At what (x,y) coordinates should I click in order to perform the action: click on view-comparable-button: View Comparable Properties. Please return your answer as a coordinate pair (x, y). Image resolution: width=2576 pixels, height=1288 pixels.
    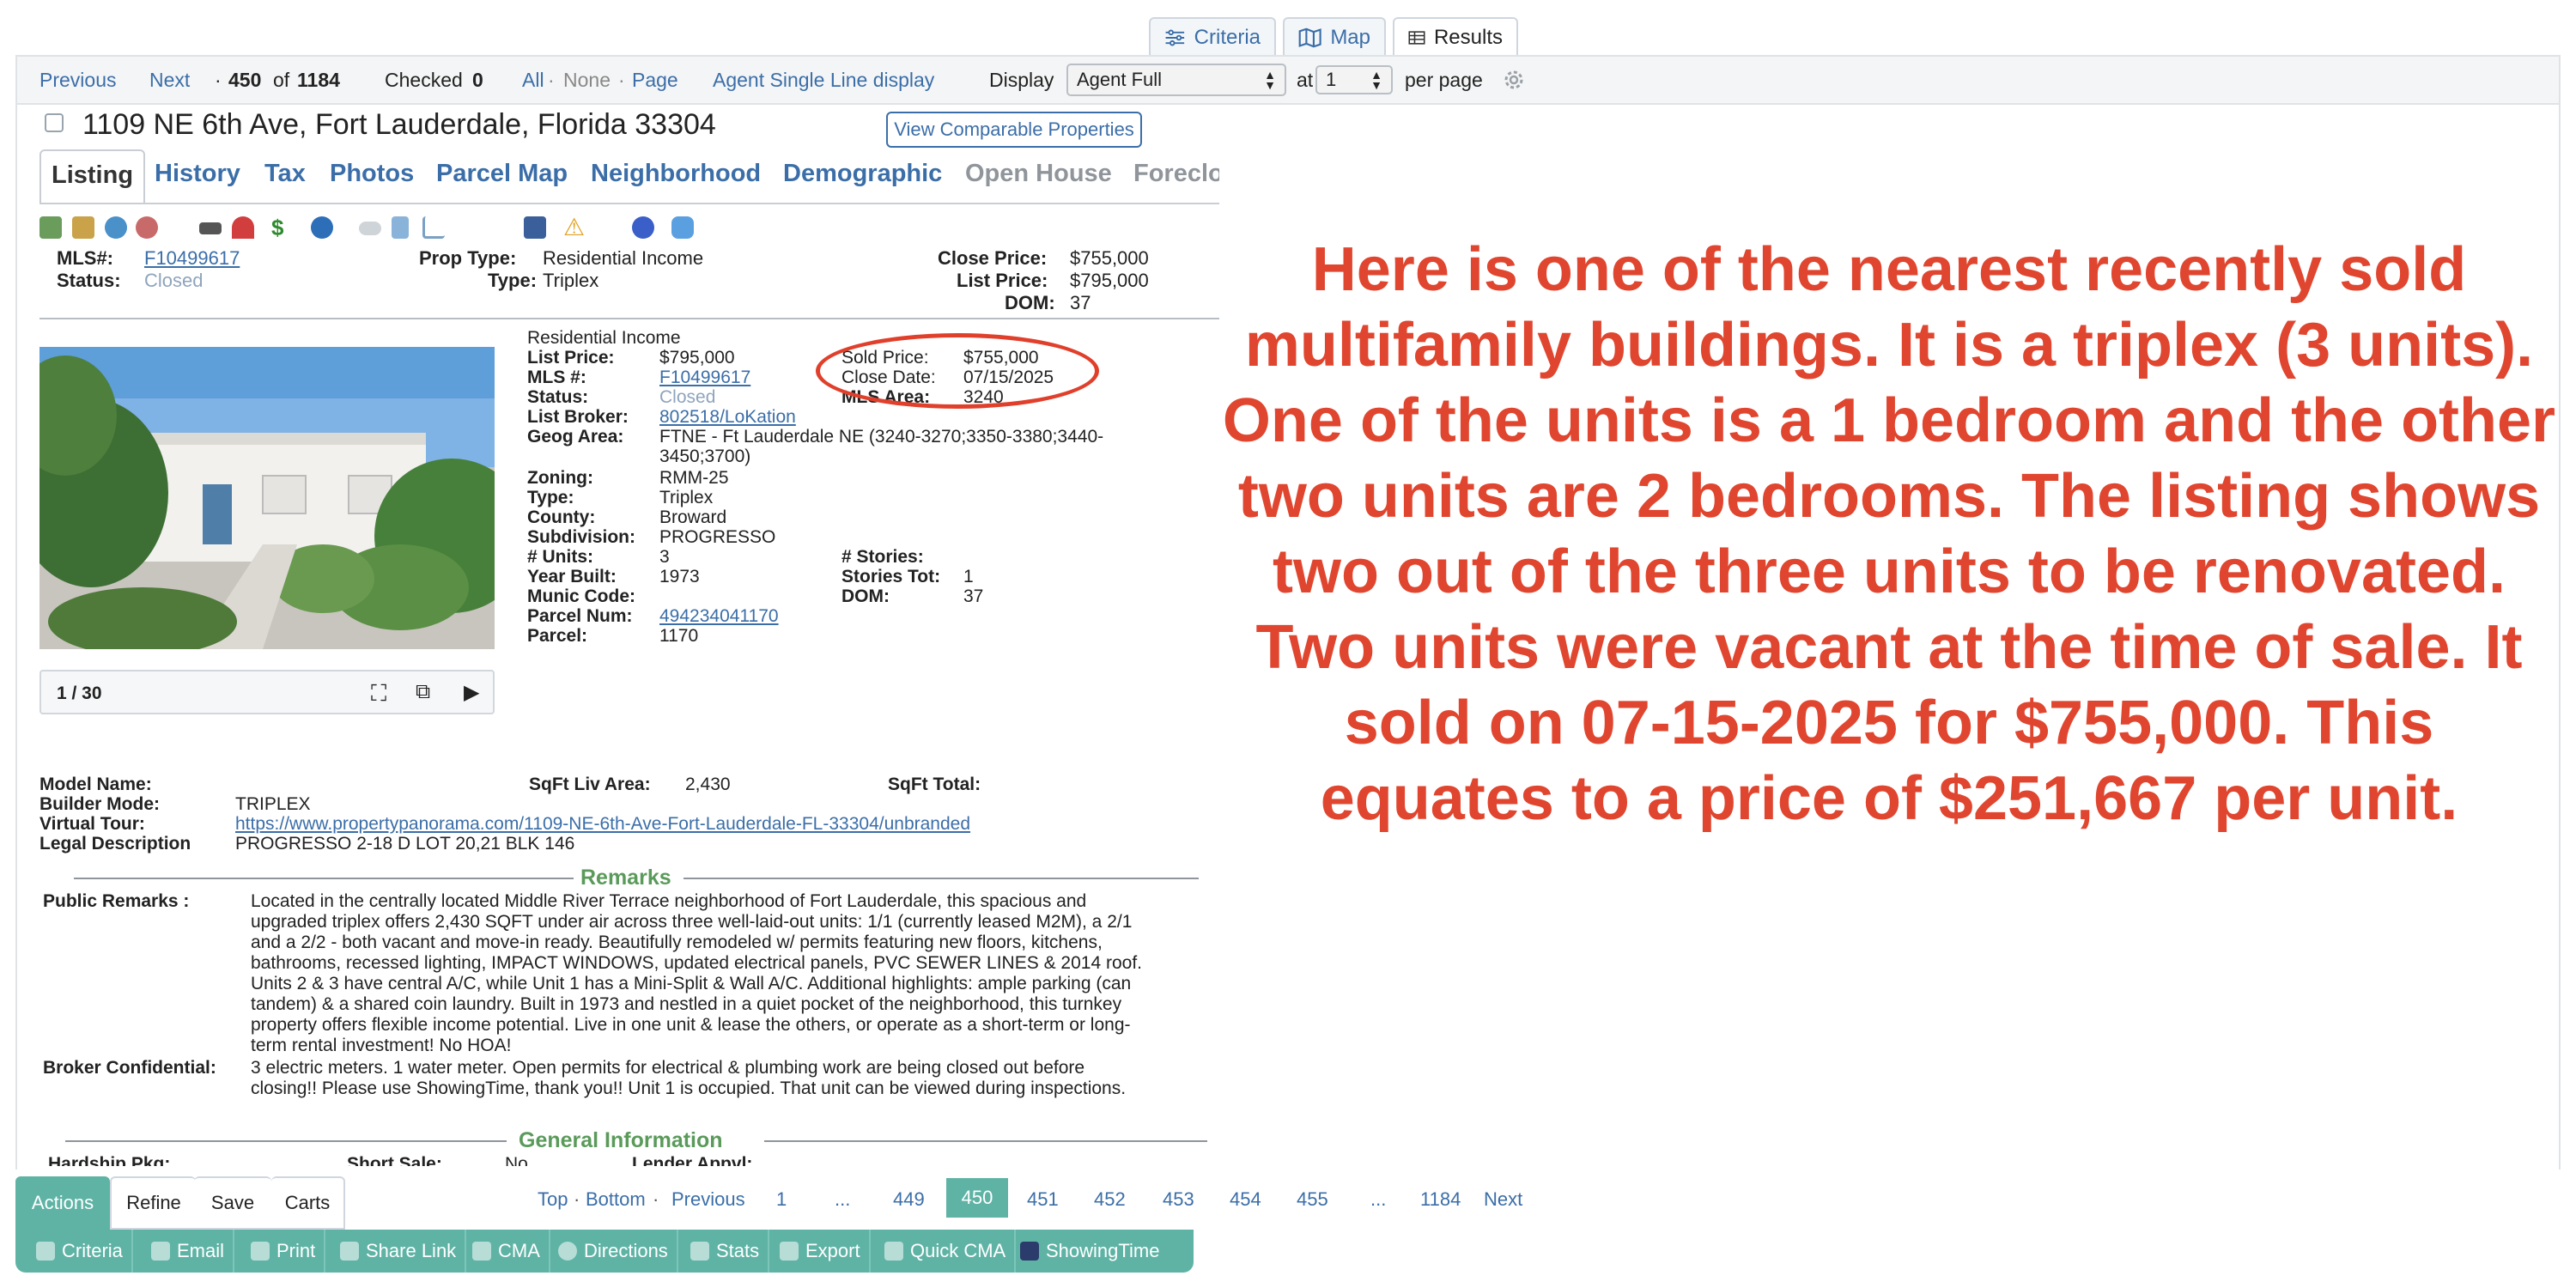
    Looking at the image, I should click on (1014, 130).